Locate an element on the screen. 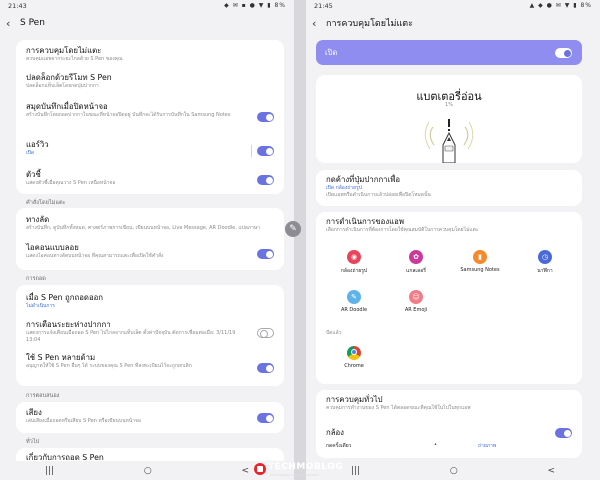  setting-air-view: แอร์วิว เปิด is located at coordinates (142, 148).